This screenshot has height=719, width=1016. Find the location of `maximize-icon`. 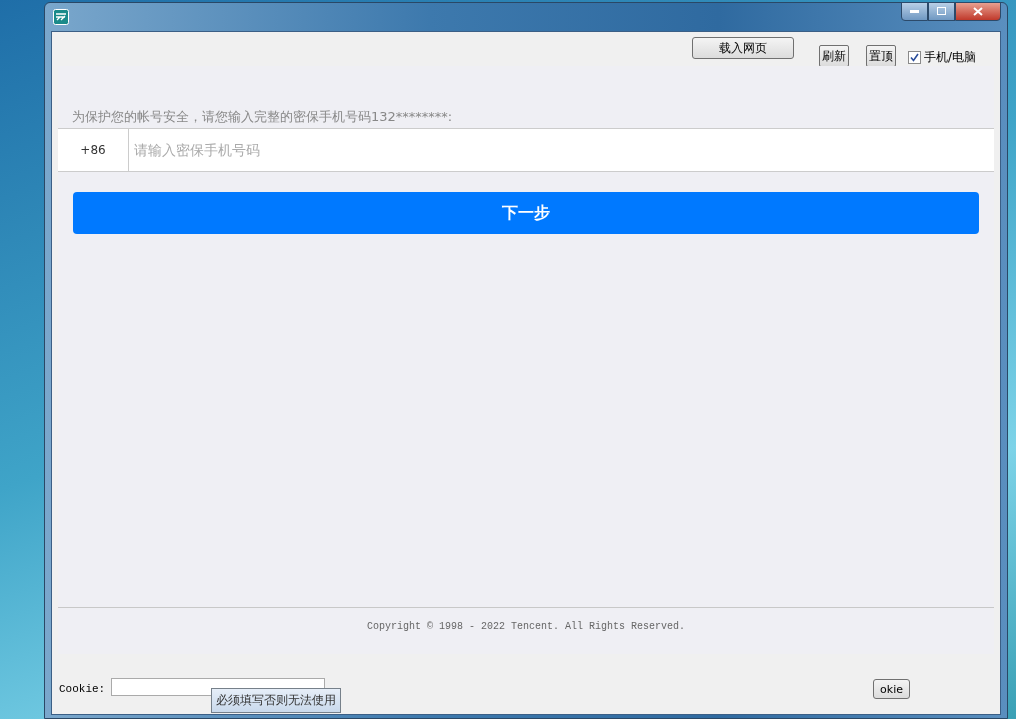

maximize-icon is located at coordinates (941, 11).